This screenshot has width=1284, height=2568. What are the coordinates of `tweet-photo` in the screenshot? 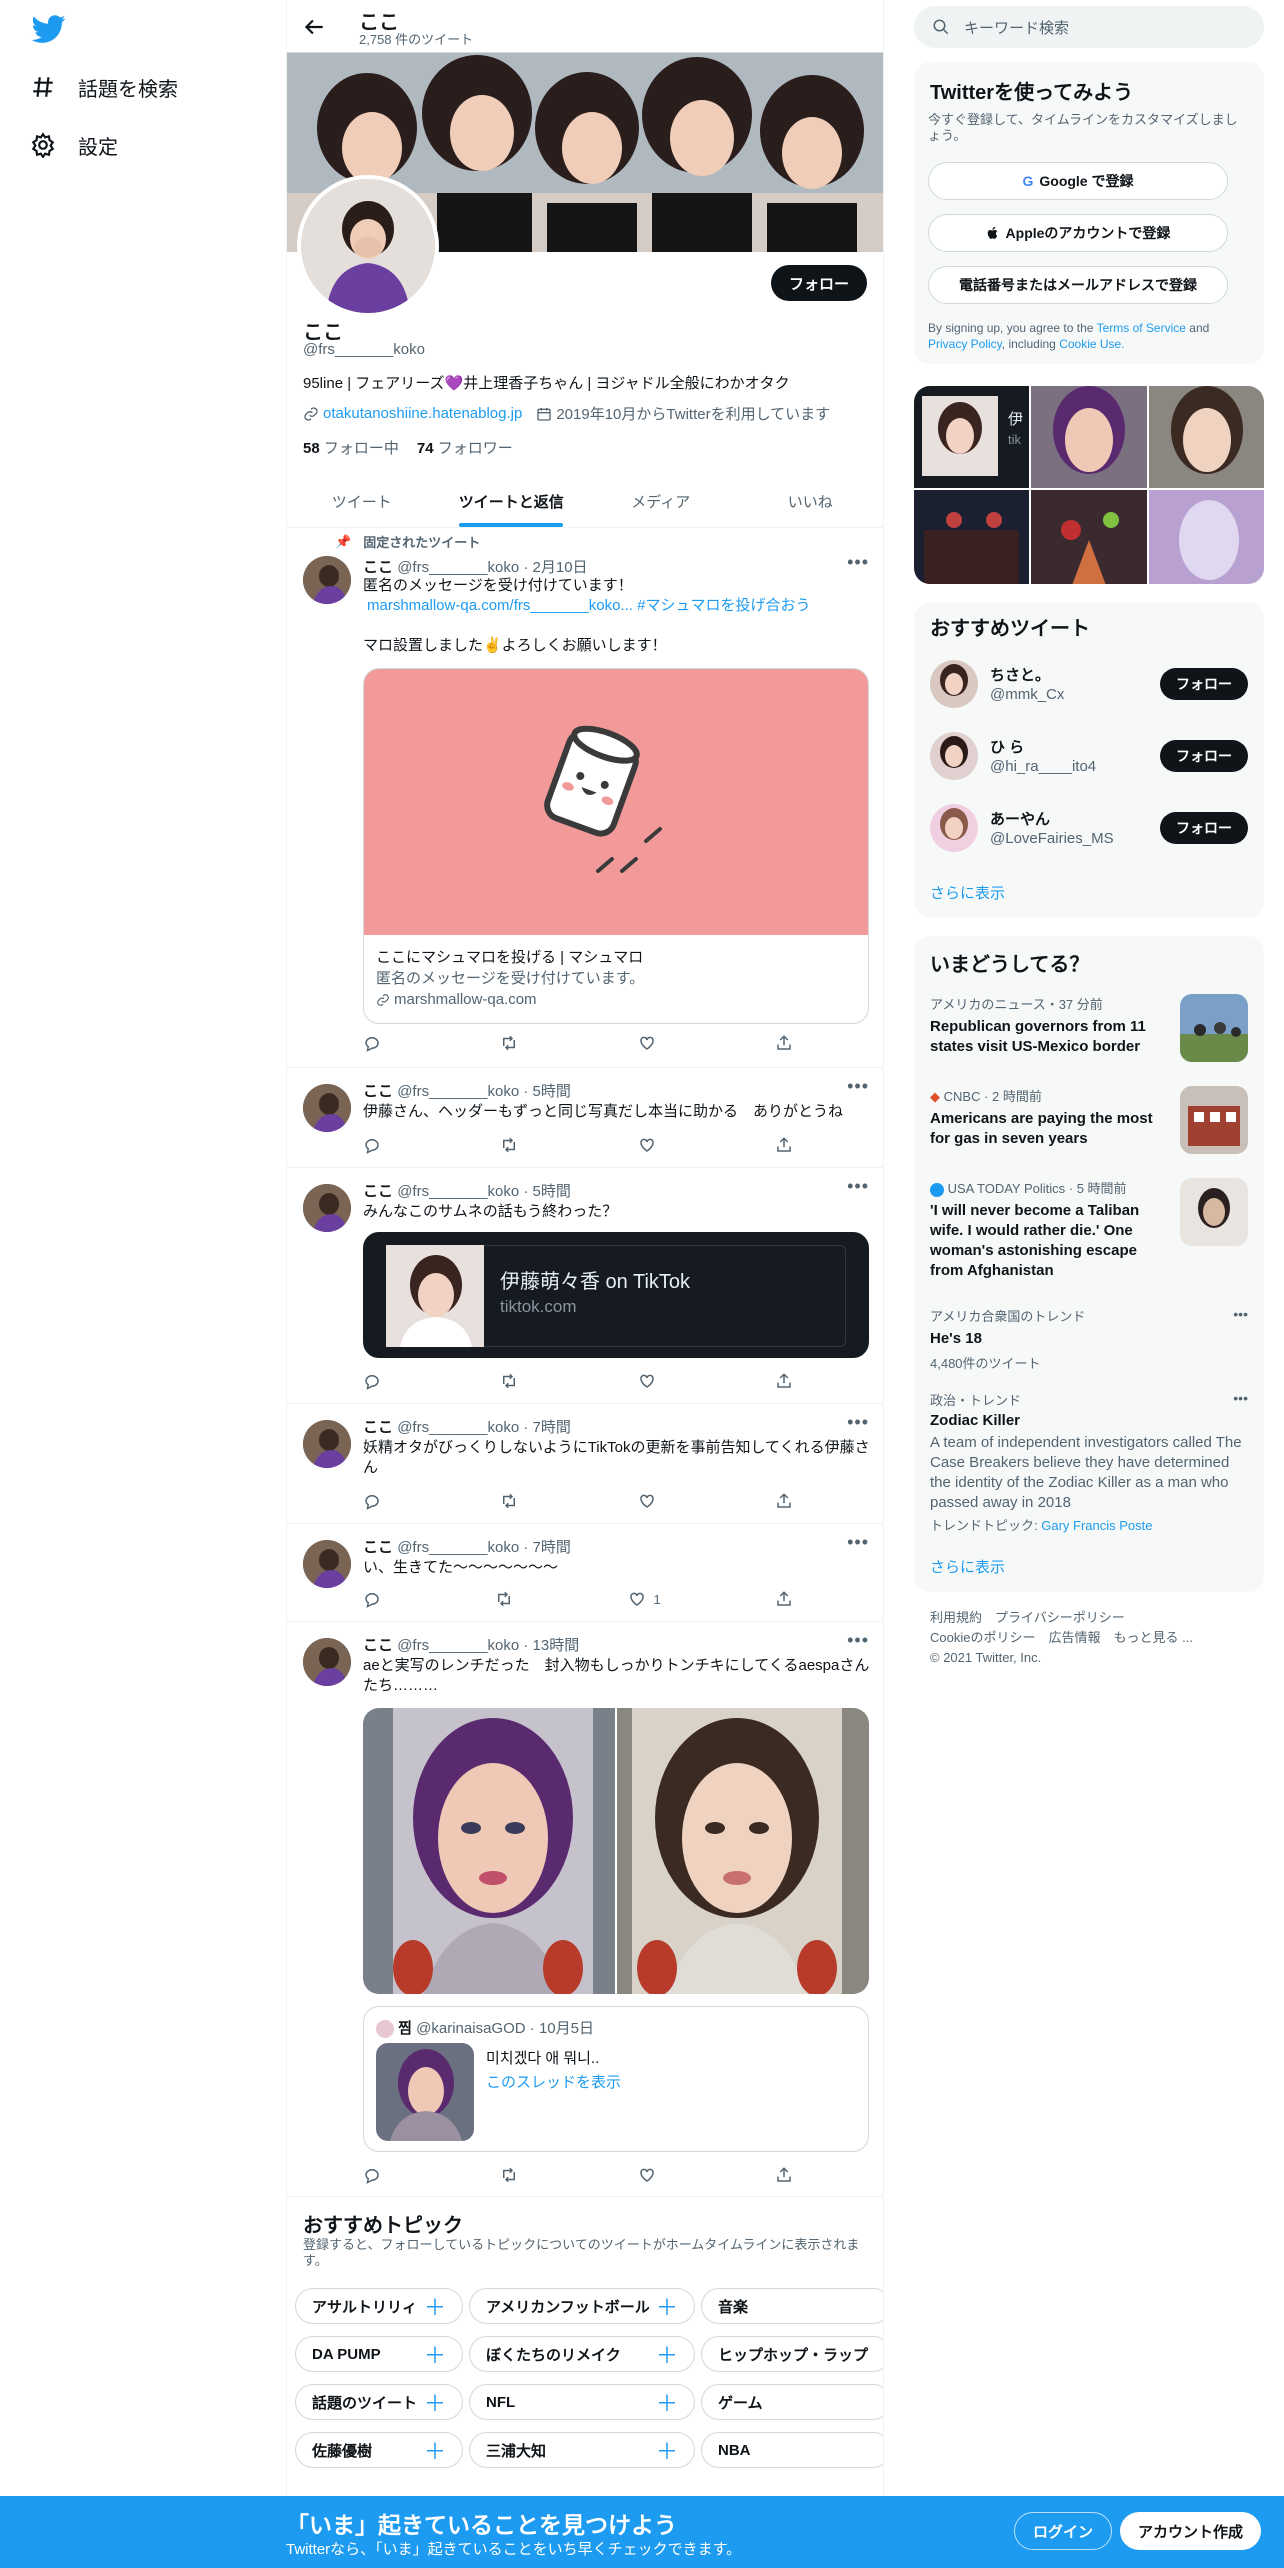 It's located at (489, 1851).